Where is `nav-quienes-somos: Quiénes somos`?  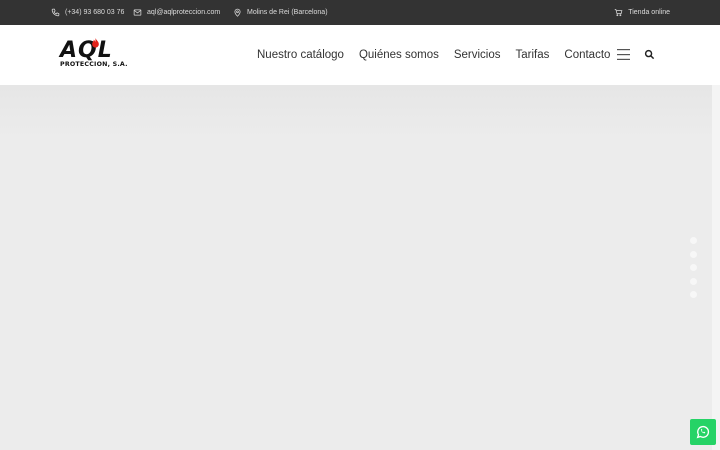
nav-quienes-somos: Quiénes somos is located at coordinates (399, 55).